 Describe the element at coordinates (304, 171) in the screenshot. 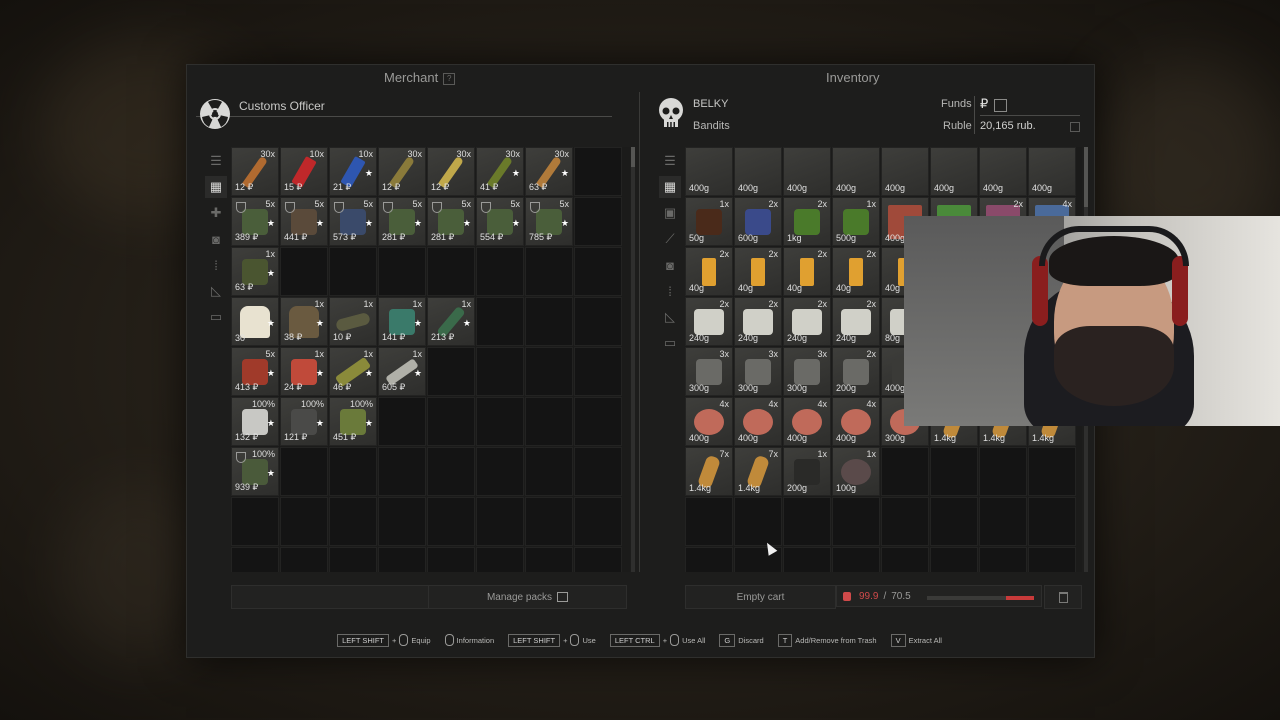

I see `item-slot: 10x 15 ₽` at that location.